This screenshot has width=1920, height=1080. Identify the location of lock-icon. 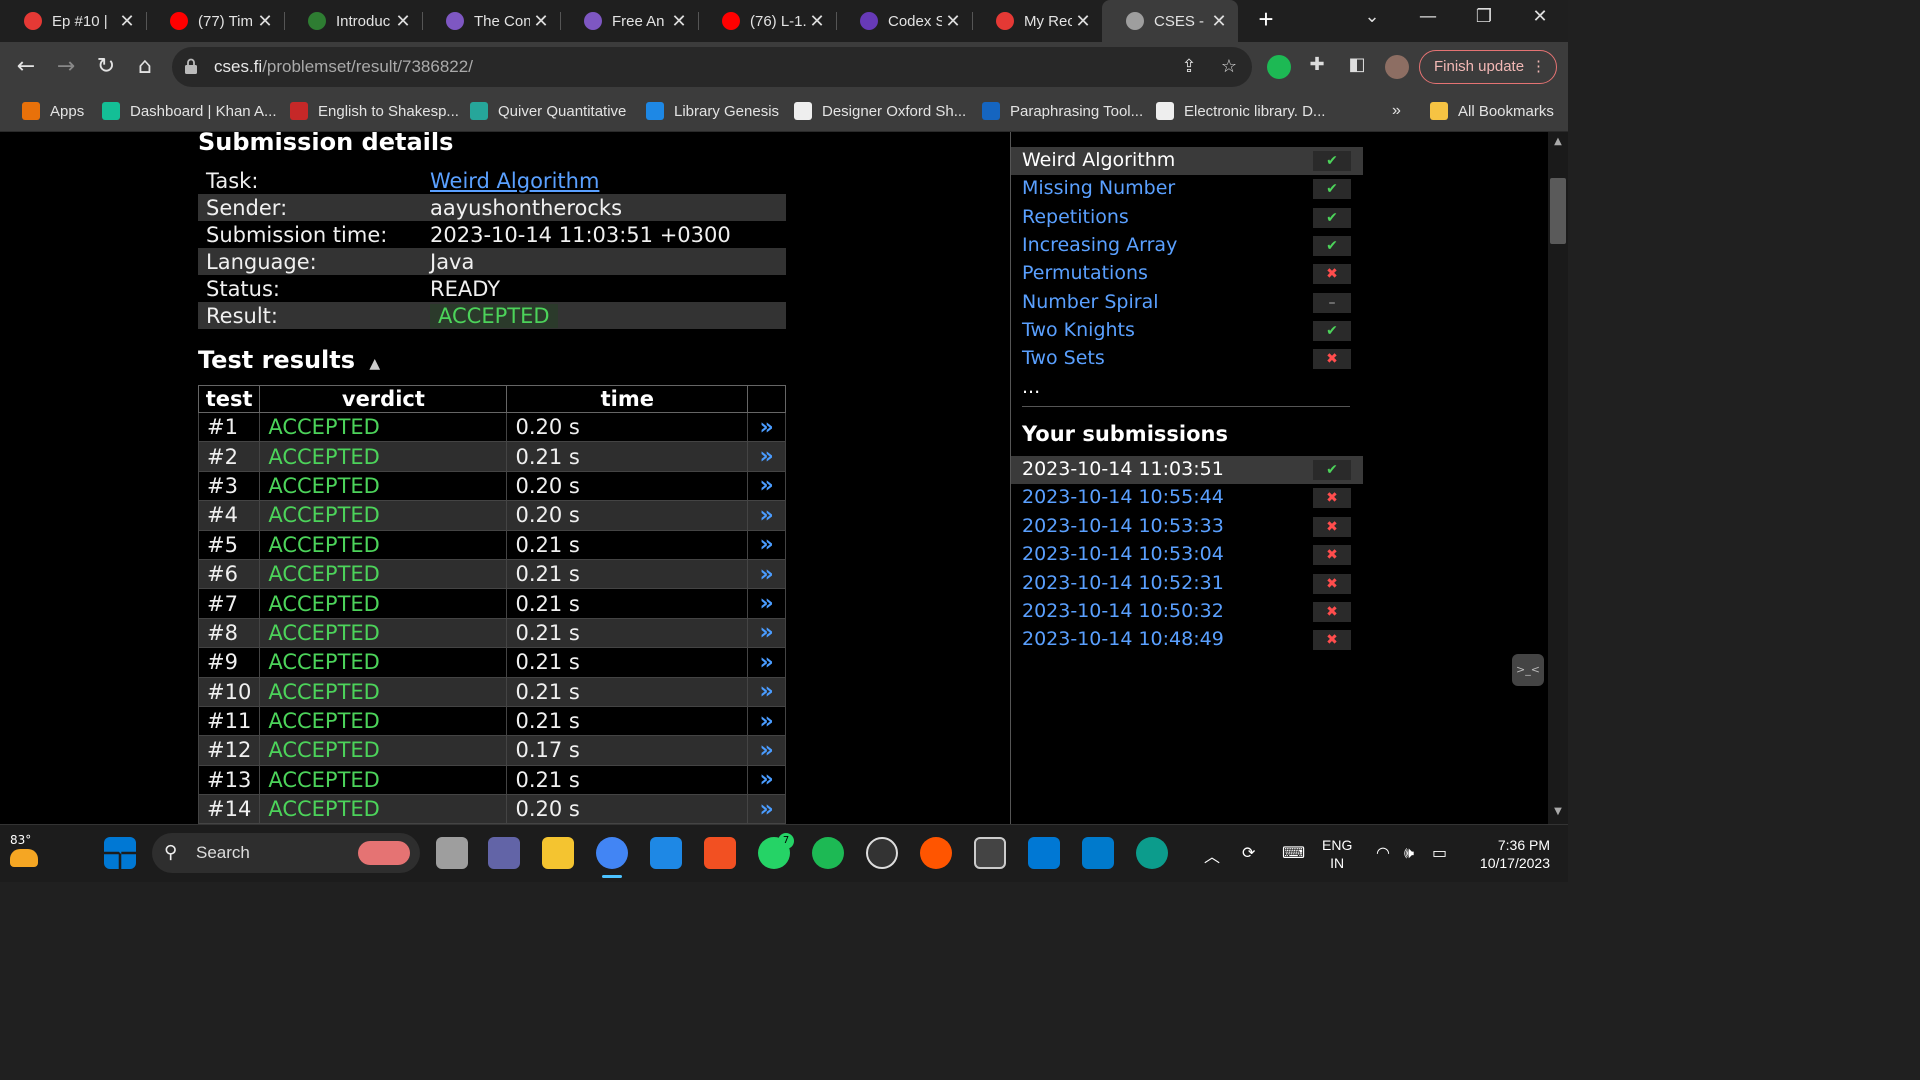
(191, 66).